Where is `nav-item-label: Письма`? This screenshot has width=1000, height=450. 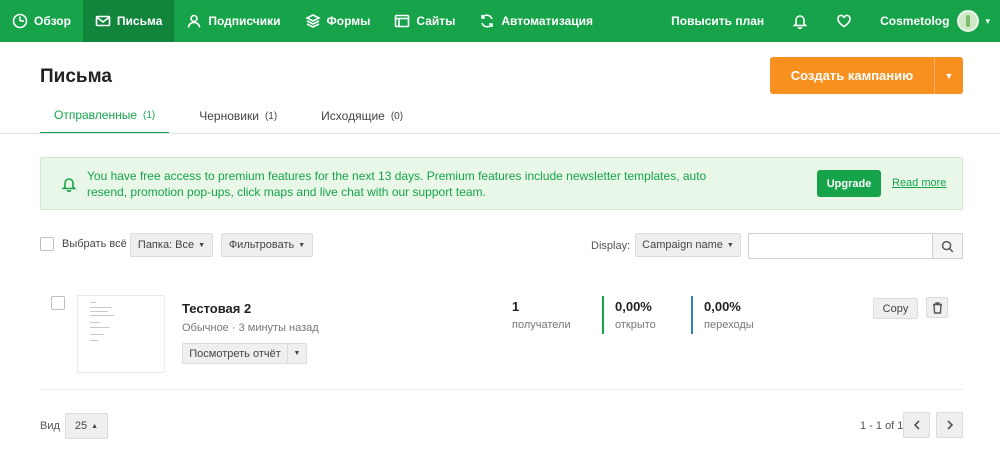 nav-item-label: Письма is located at coordinates (139, 21).